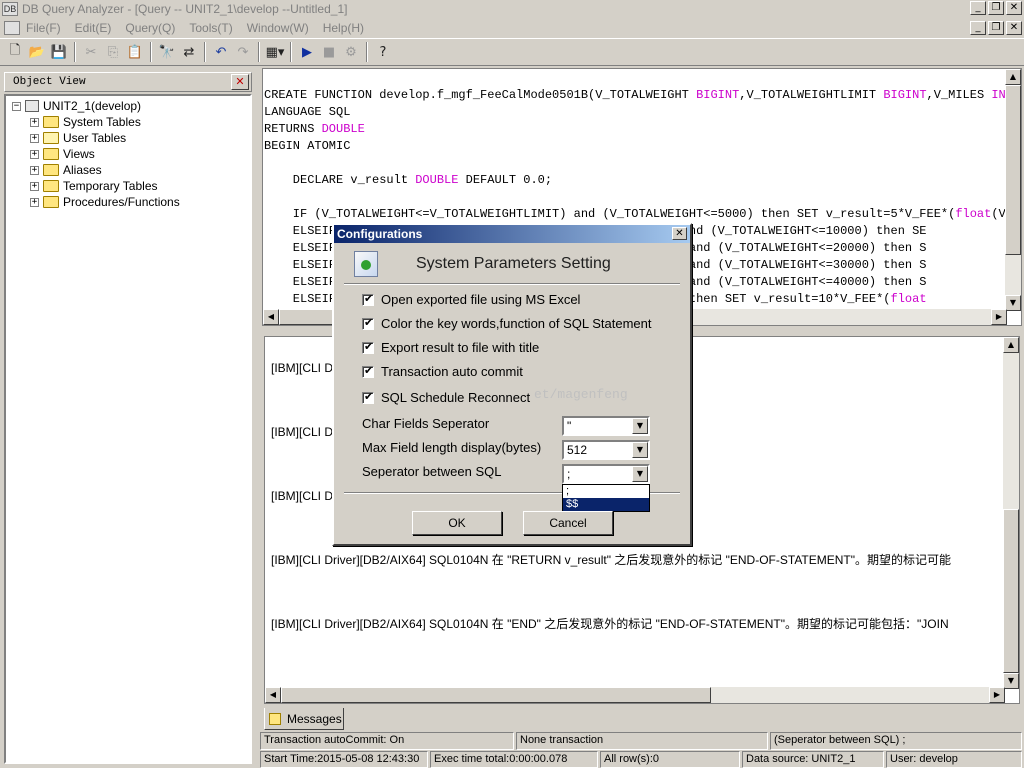  Describe the element at coordinates (275, 718) in the screenshot. I see `messages-icon` at that location.